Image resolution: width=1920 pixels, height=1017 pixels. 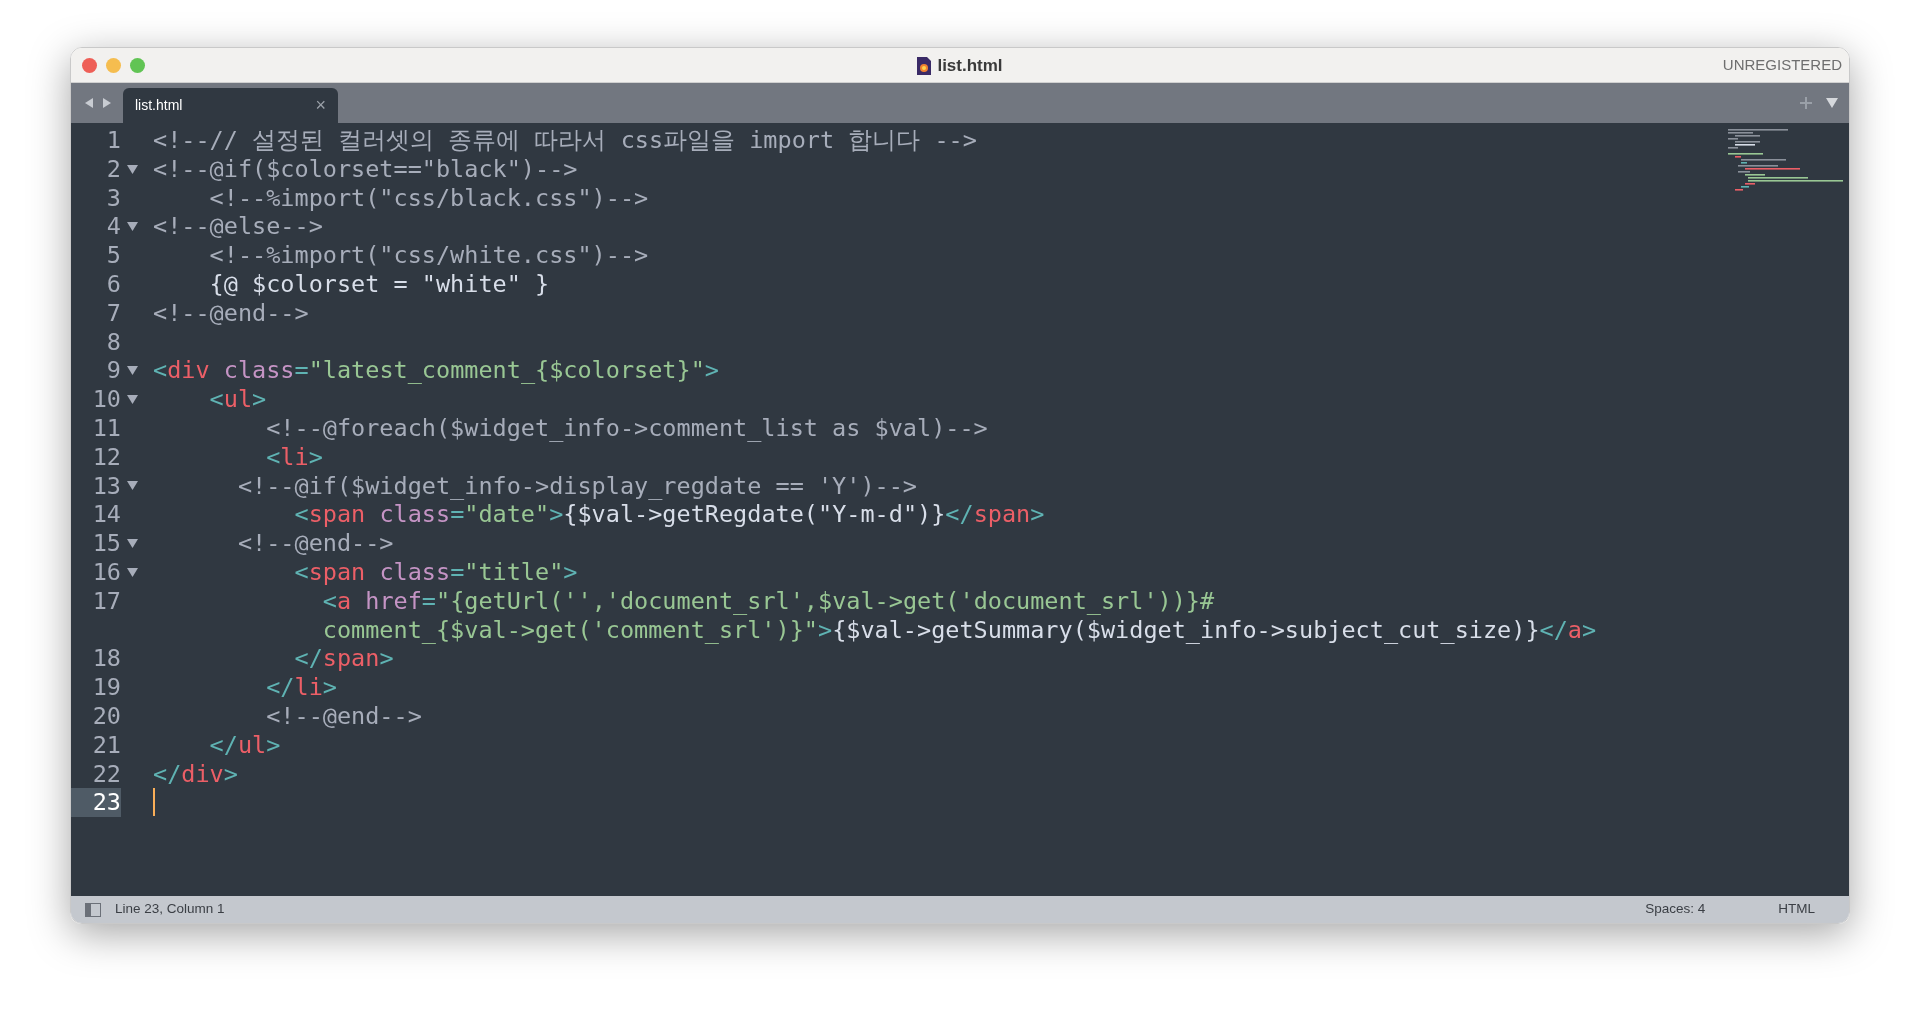 What do you see at coordinates (106, 515) in the screenshot?
I see `line-number: 14` at bounding box center [106, 515].